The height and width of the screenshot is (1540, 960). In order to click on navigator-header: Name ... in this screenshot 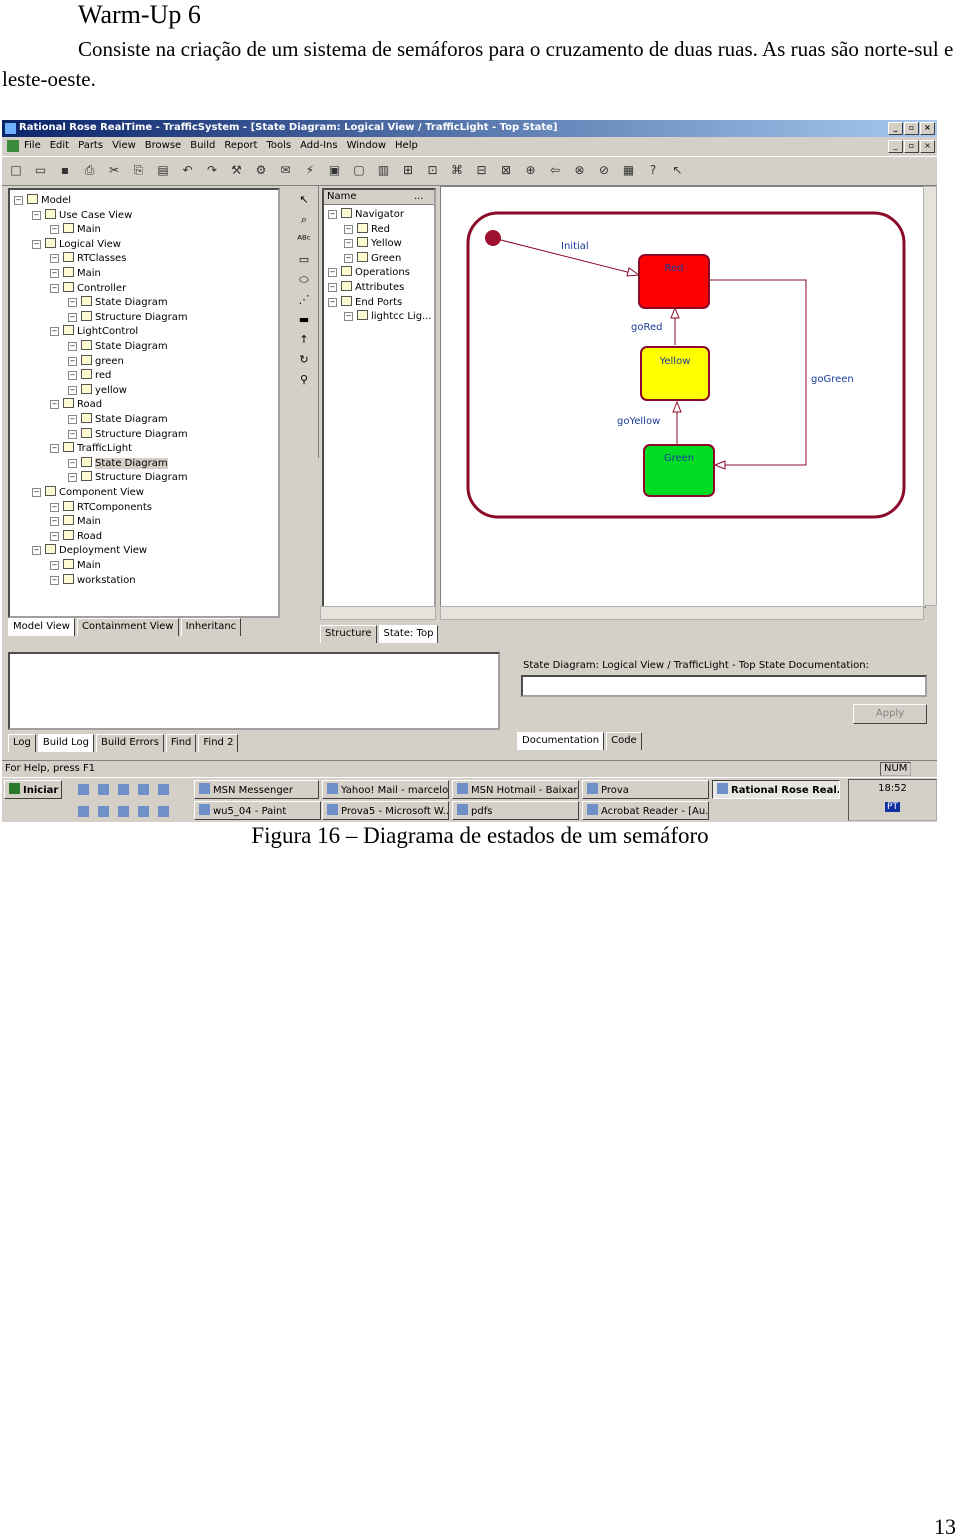, I will do `click(379, 197)`.